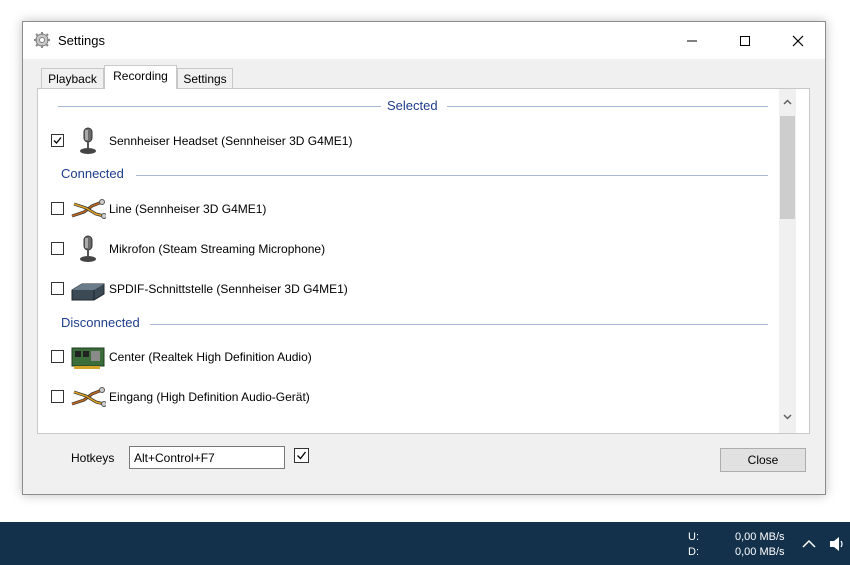 The width and height of the screenshot is (850, 565). I want to click on maximize-icon, so click(745, 40).